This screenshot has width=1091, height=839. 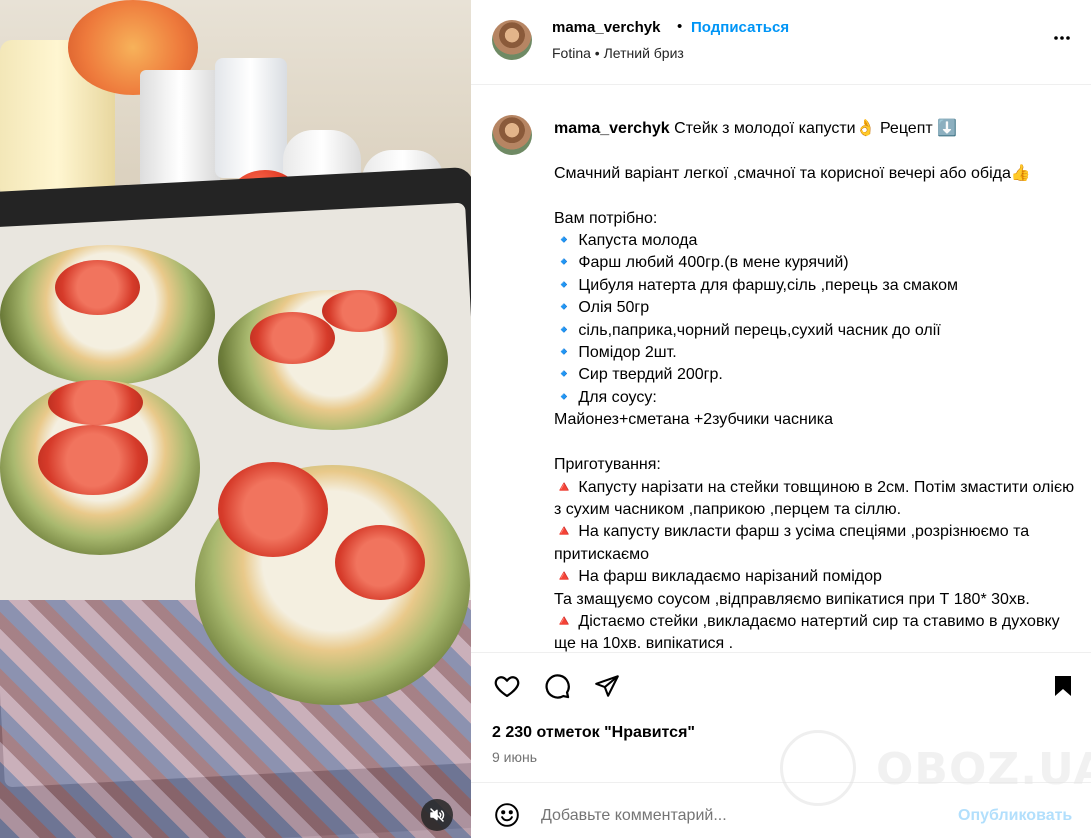 I want to click on media-tomato-slice, so click(x=97, y=287).